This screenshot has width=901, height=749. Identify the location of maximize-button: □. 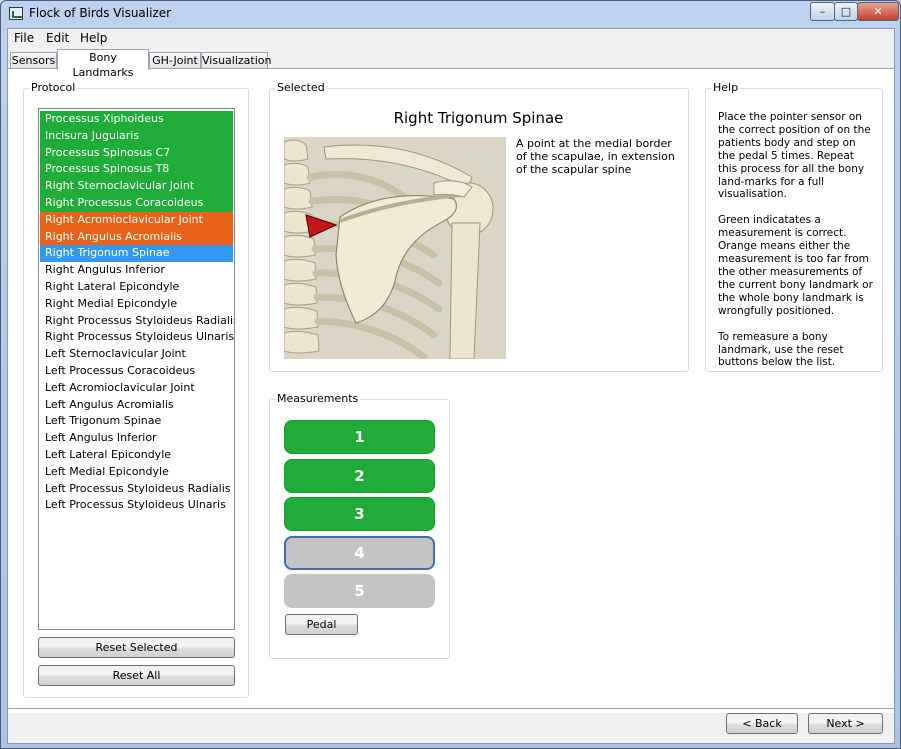
(846, 11).